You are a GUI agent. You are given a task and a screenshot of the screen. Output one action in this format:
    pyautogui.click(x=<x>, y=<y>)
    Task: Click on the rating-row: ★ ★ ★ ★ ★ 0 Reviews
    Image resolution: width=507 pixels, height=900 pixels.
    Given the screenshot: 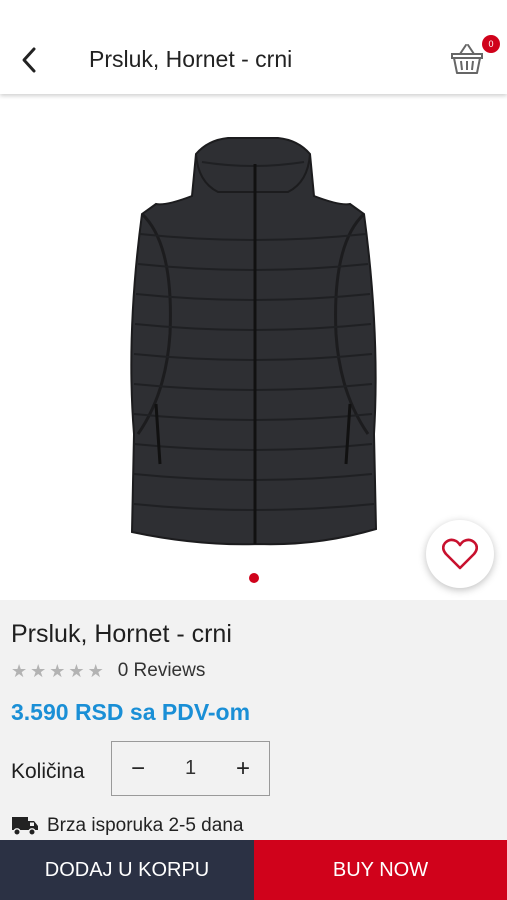 What is the action you would take?
    pyautogui.click(x=108, y=671)
    